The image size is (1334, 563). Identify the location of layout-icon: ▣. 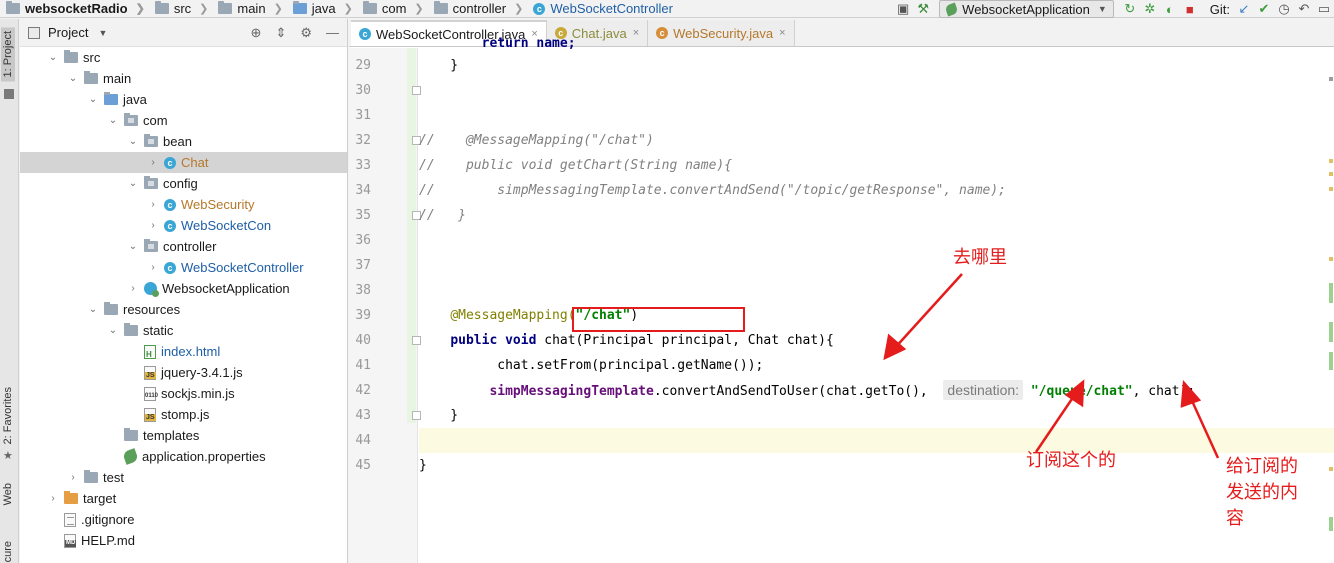
(903, 9).